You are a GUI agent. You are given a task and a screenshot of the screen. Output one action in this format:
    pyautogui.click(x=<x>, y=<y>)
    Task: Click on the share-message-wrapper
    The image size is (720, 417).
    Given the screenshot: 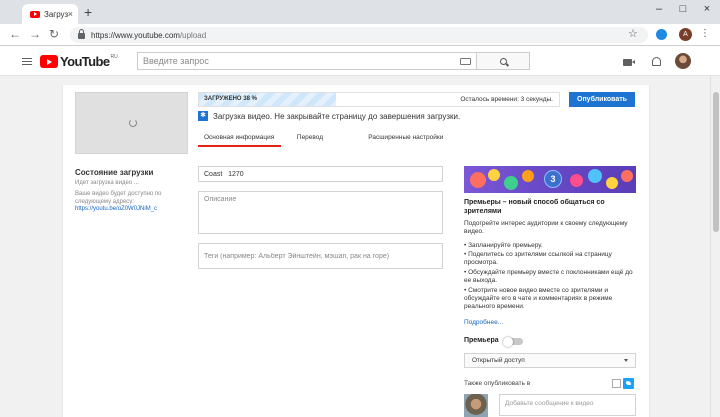 What is the action you would take?
    pyautogui.click(x=567, y=405)
    